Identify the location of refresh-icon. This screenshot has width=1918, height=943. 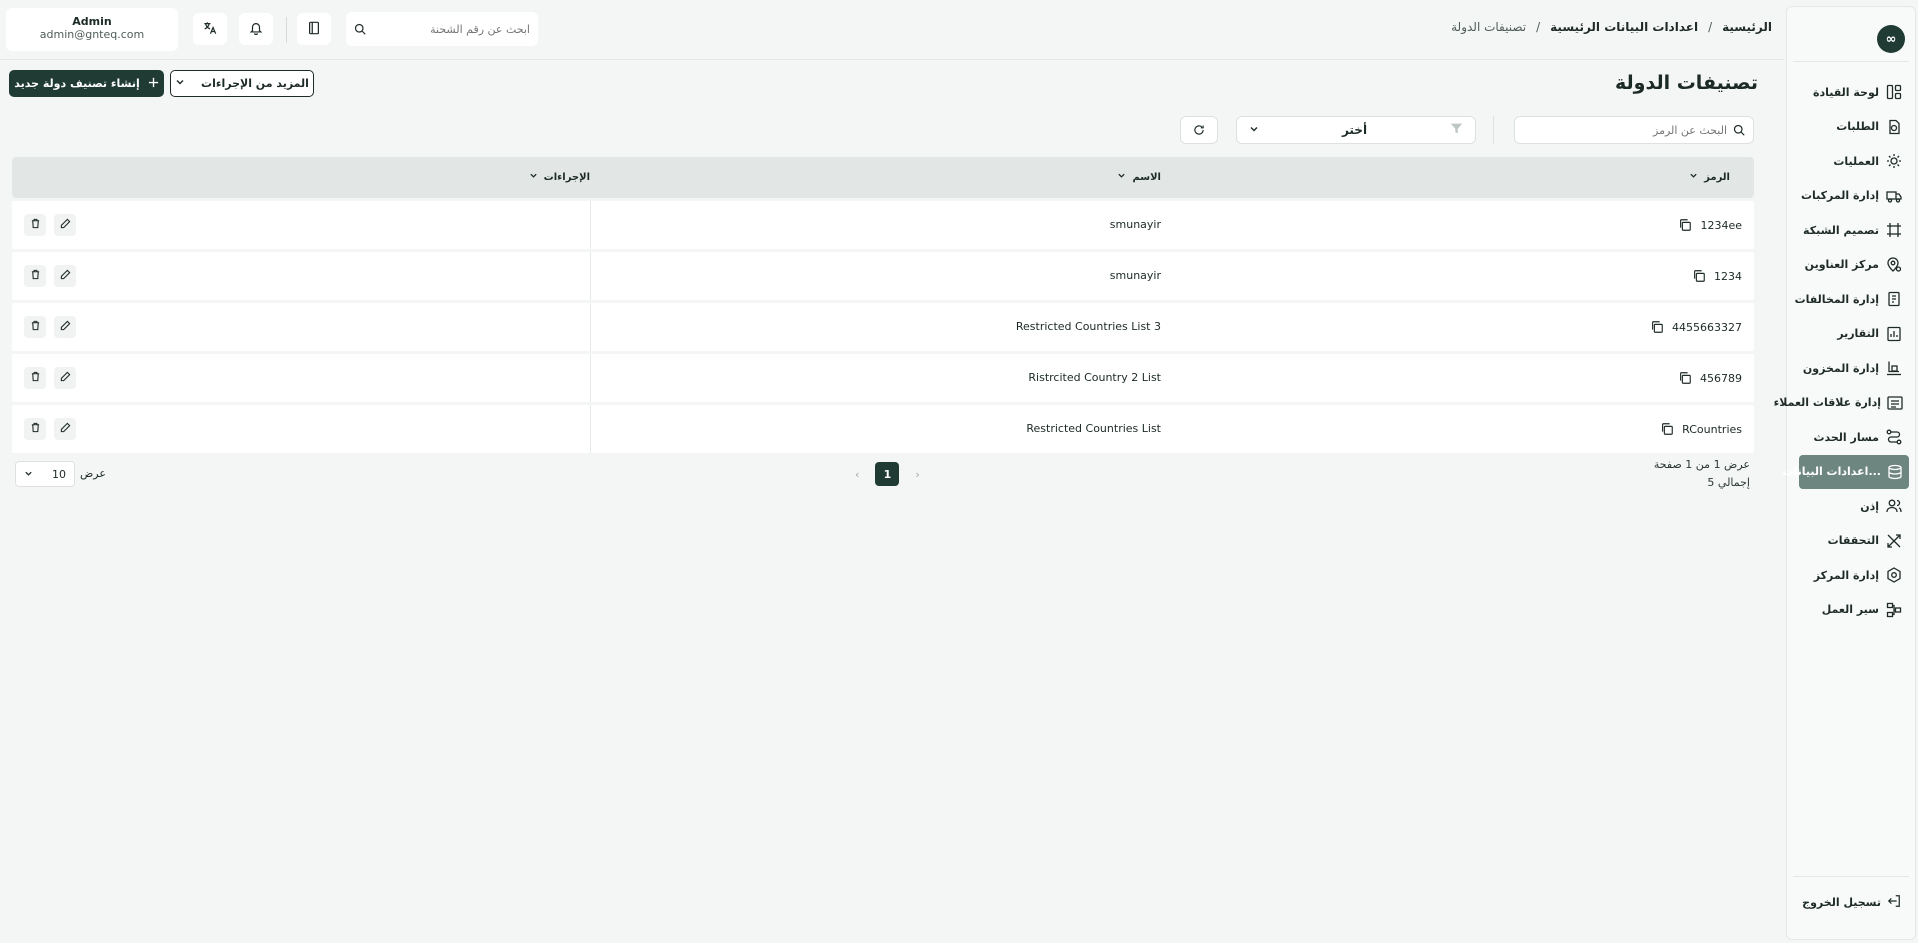
(1199, 130).